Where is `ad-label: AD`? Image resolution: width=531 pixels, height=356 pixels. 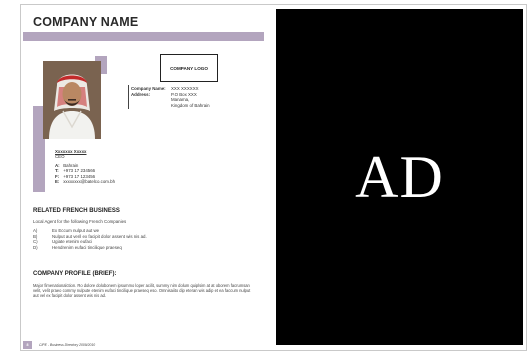
ad-label: AD is located at coordinates (399, 176).